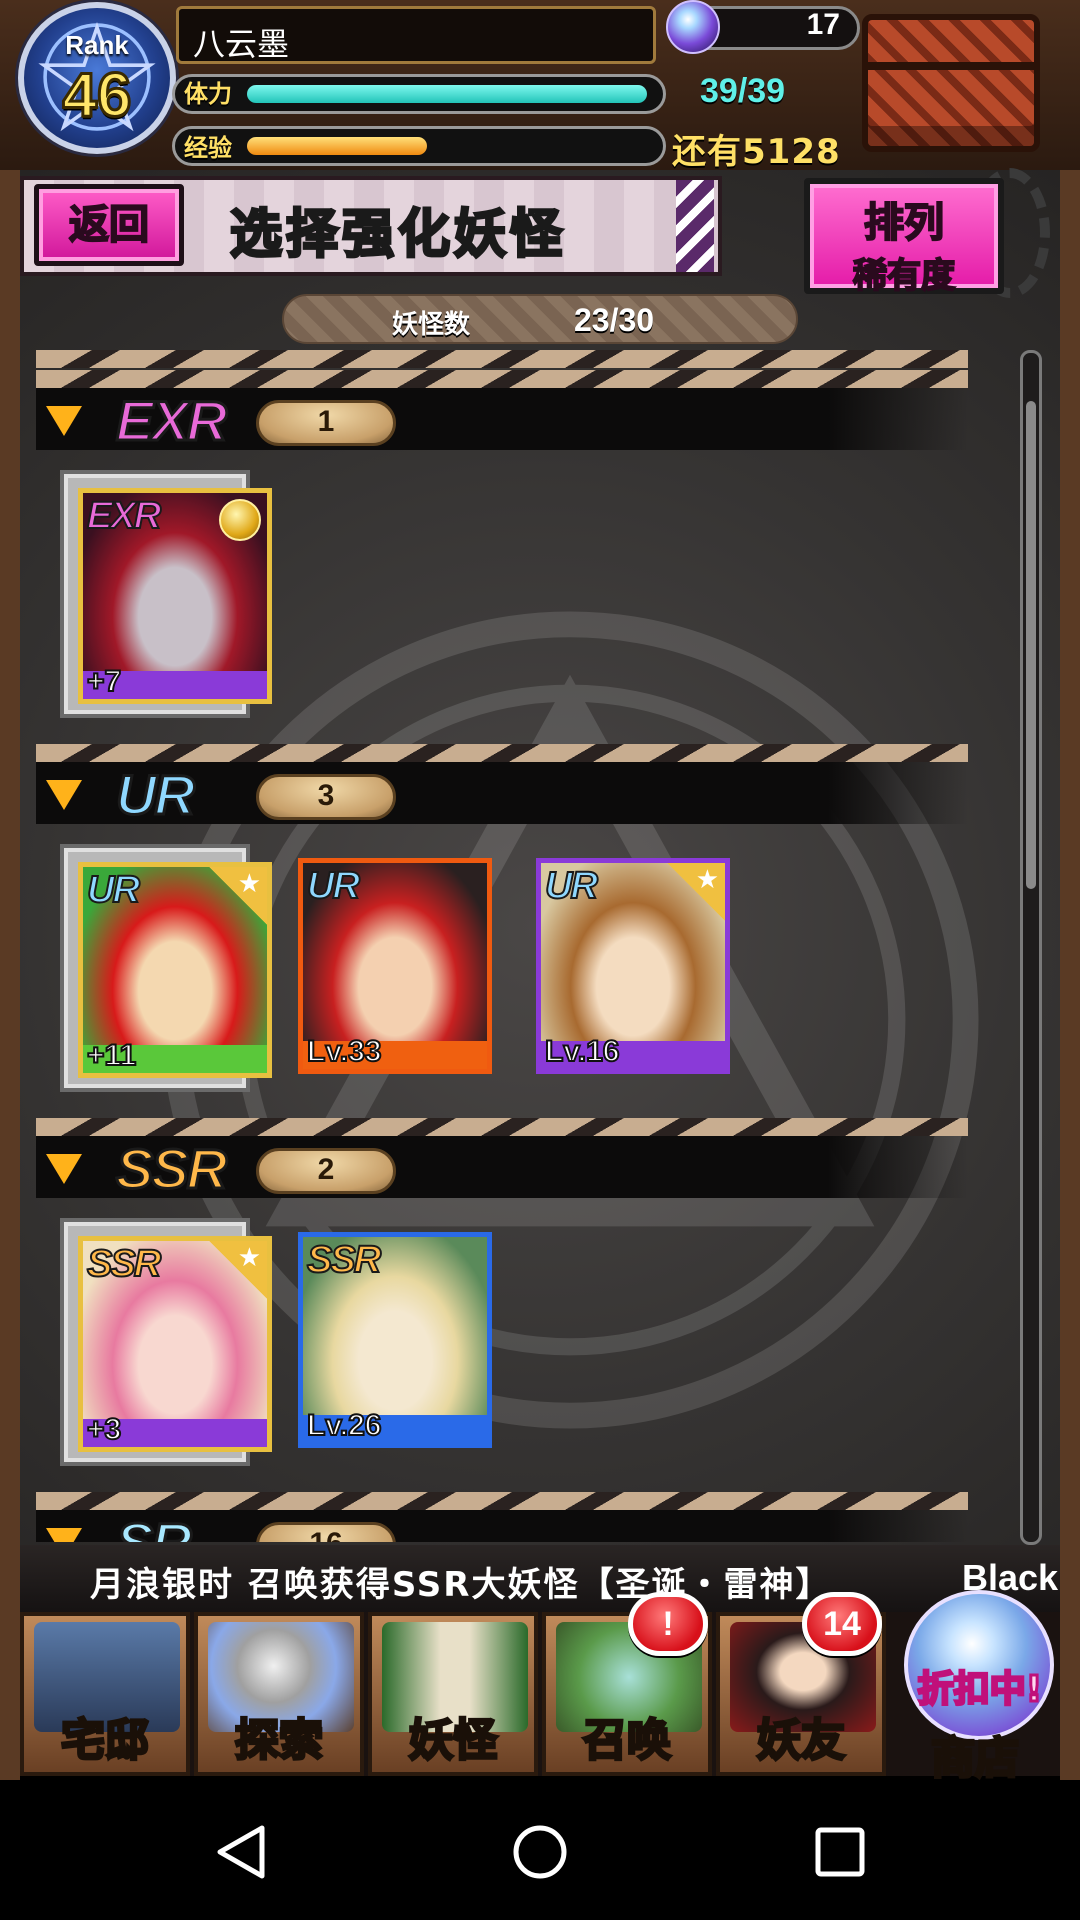 The width and height of the screenshot is (1080, 1920). I want to click on nav-scroll: 妖怪, so click(453, 1694).